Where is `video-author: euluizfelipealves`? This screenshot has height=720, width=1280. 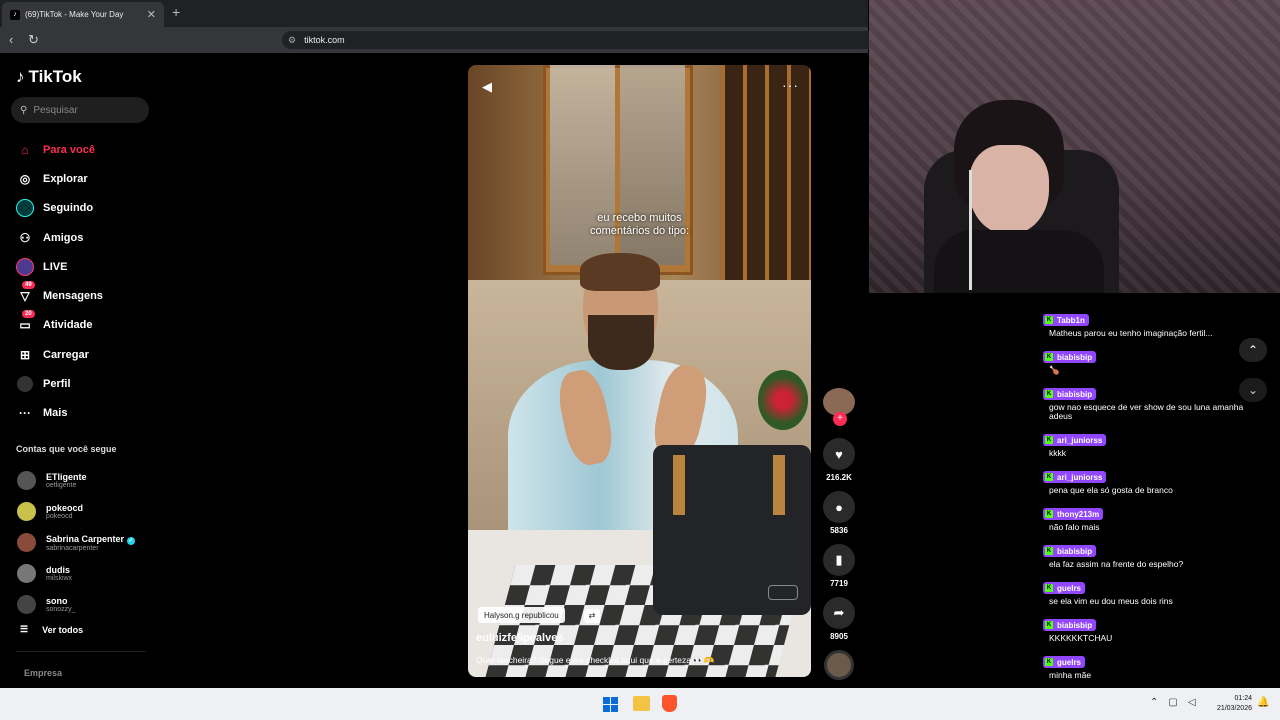
video-author: euluizfelipealves is located at coordinates (519, 638).